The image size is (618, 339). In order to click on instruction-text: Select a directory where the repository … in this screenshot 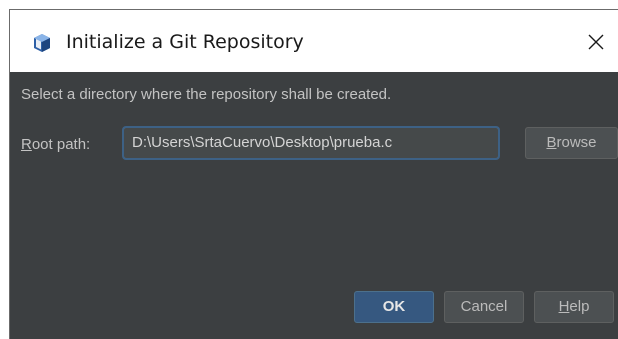, I will do `click(206, 94)`.